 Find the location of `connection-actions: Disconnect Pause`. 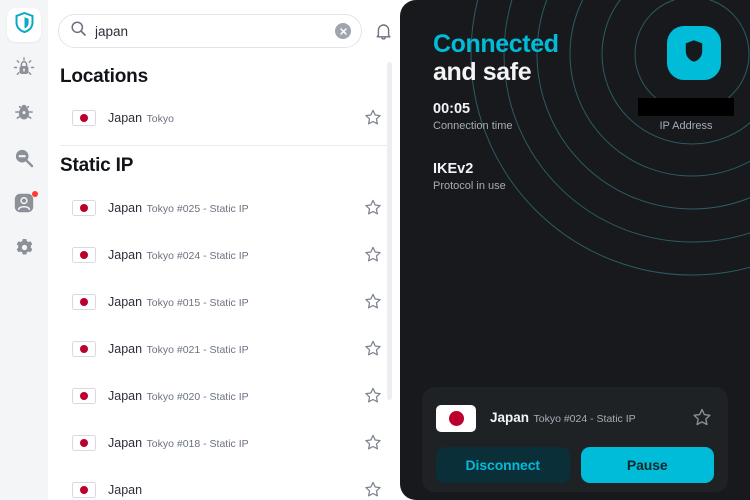

connection-actions: Disconnect Pause is located at coordinates (575, 465).